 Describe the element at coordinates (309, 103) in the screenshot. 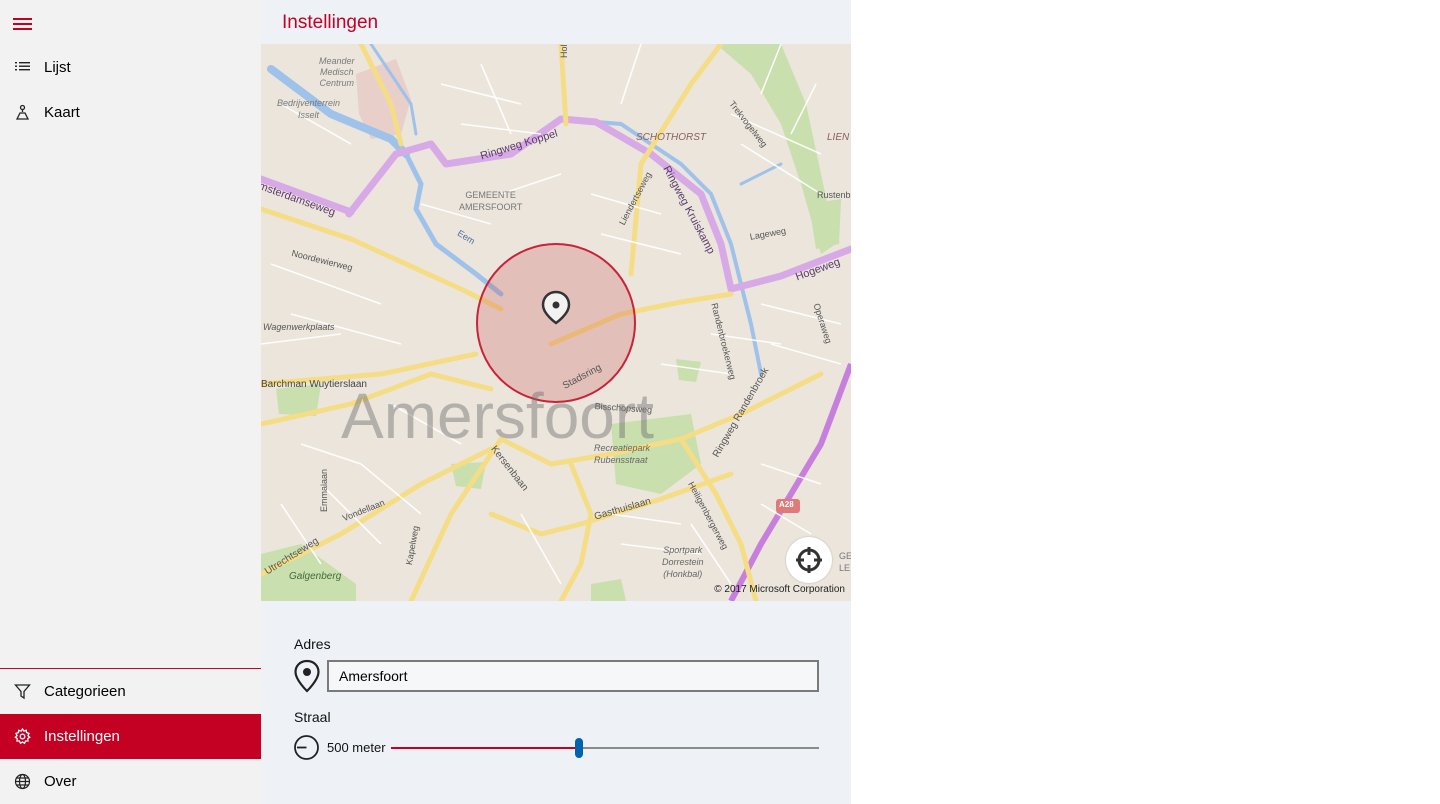

I see `map-label: Bedrijventerrein` at that location.